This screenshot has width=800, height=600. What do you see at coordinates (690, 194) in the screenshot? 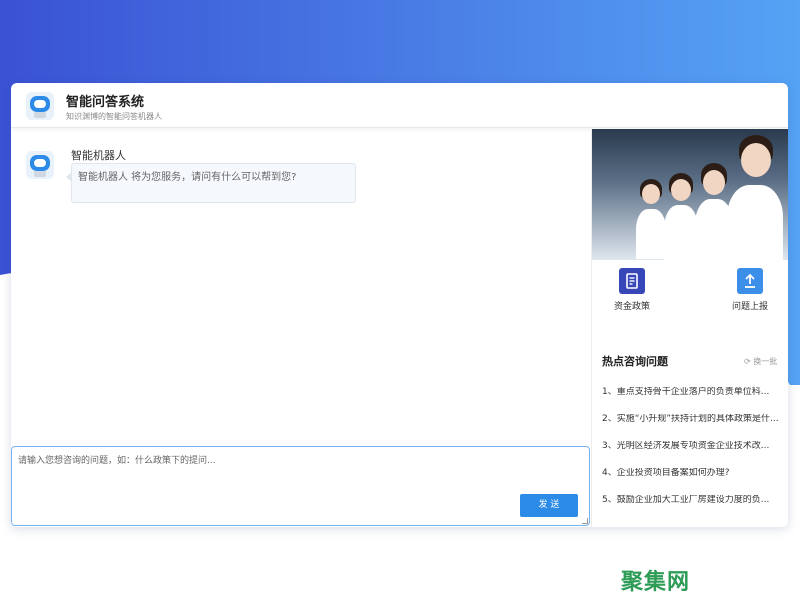
I see `customer-service-banner-image` at bounding box center [690, 194].